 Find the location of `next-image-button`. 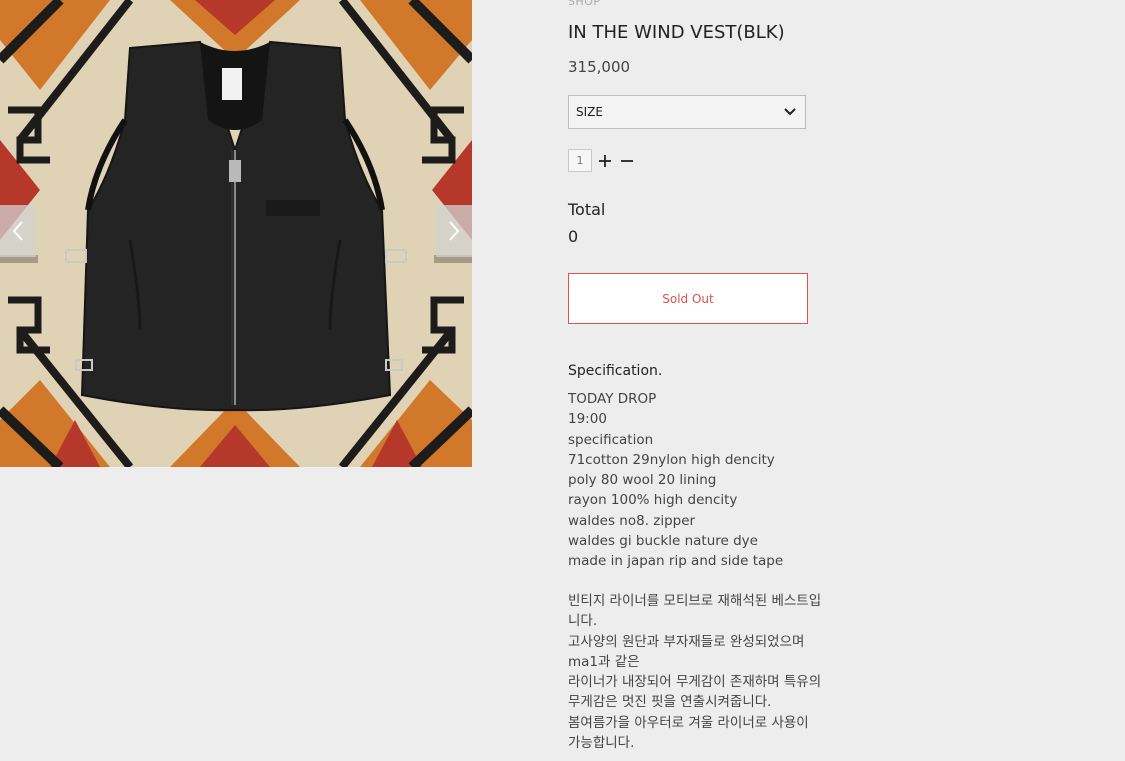

next-image-button is located at coordinates (454, 231).